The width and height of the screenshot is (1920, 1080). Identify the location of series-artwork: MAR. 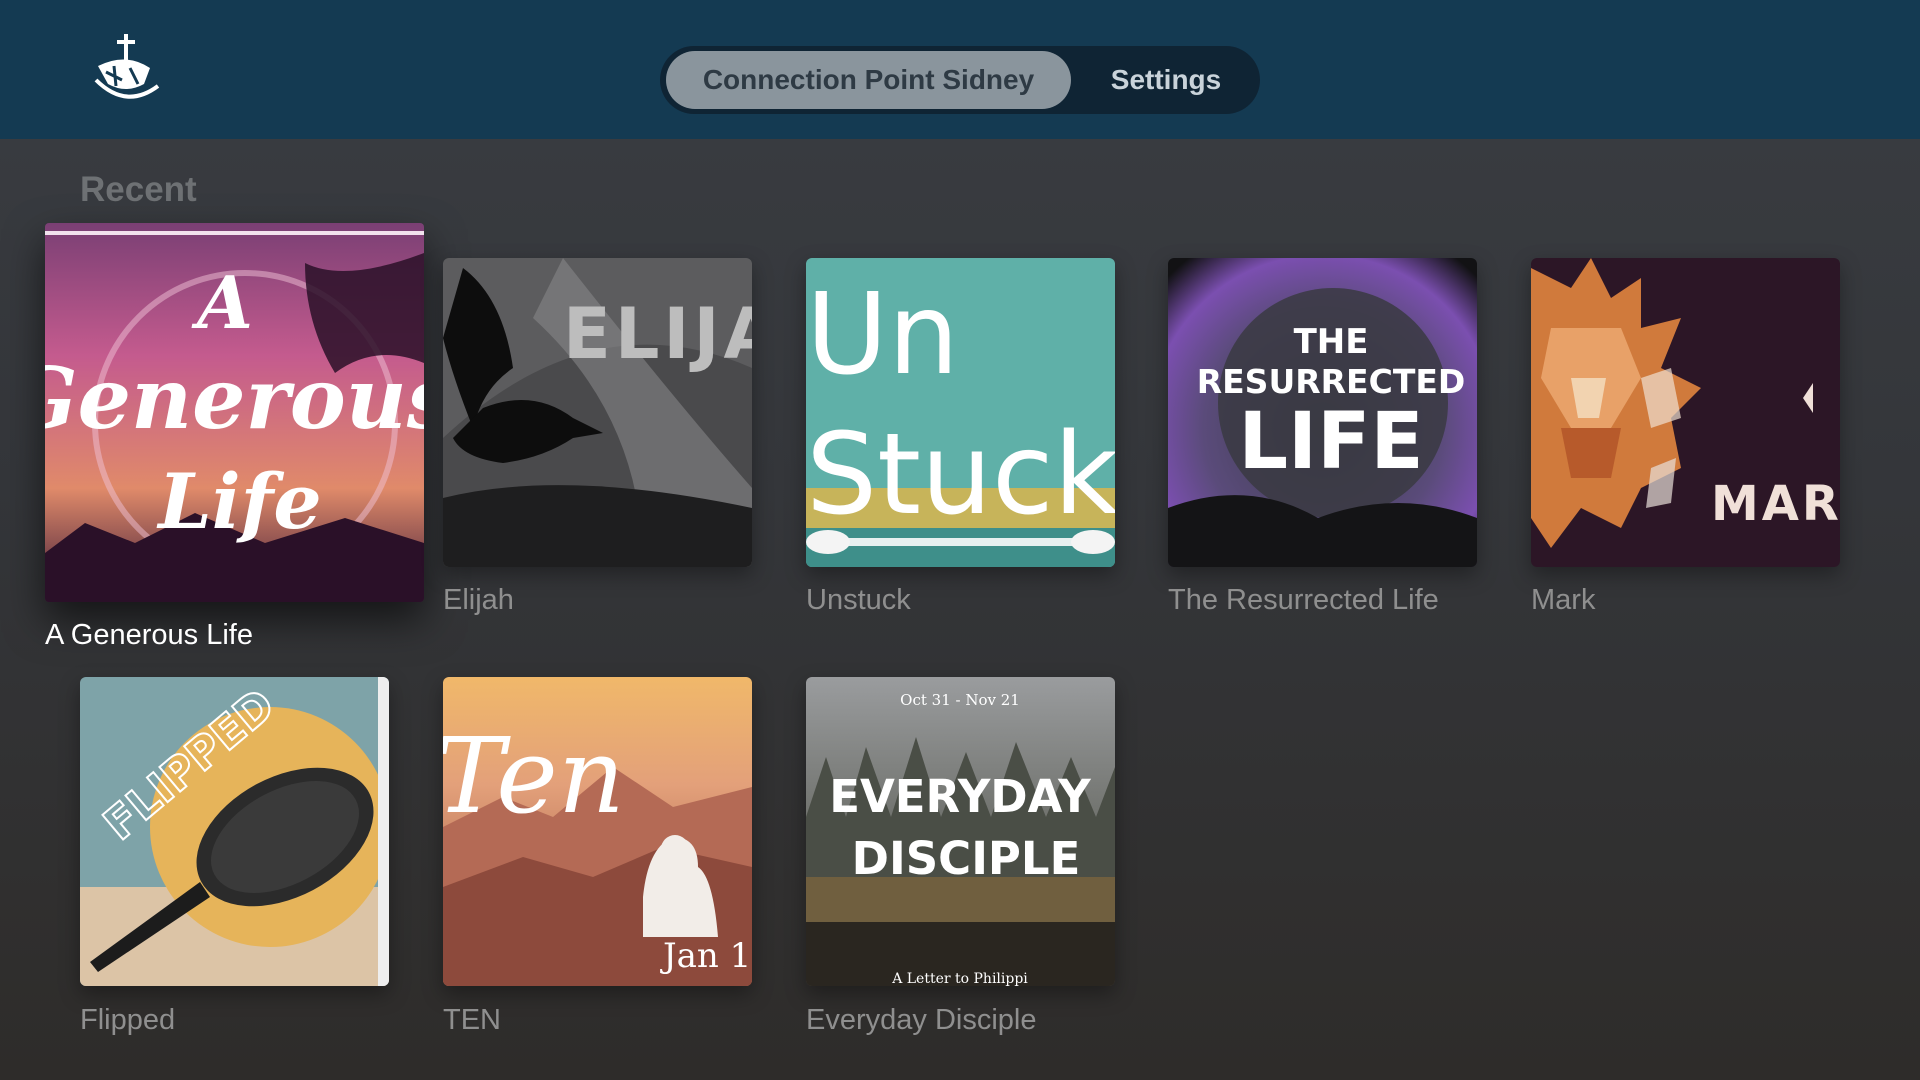
(1685, 412).